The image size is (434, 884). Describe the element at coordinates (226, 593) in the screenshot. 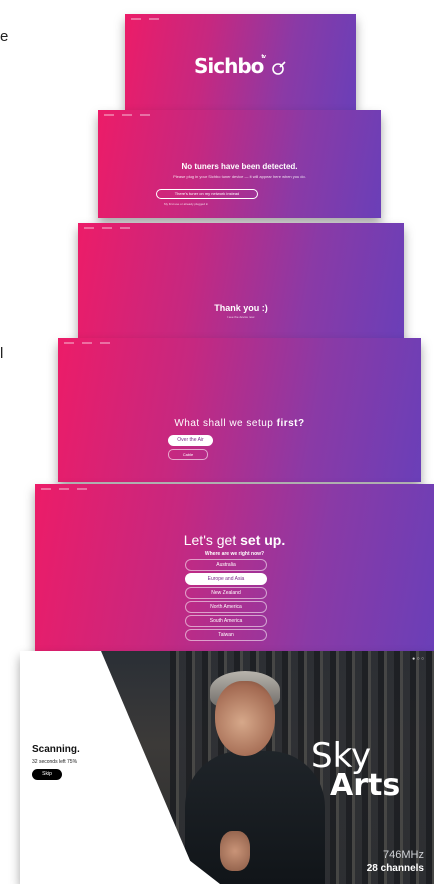

I see `region-option: New Zealand` at that location.